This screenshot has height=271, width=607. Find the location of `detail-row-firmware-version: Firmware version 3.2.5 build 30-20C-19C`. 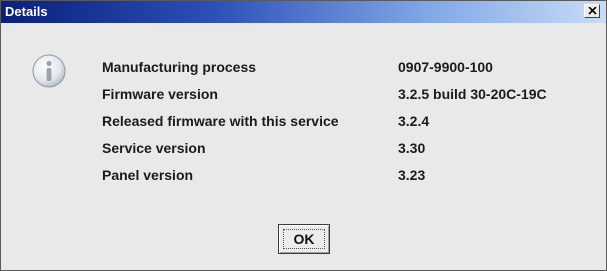

detail-row-firmware-version: Firmware version 3.2.5 build 30-20C-19C is located at coordinates (347, 96).